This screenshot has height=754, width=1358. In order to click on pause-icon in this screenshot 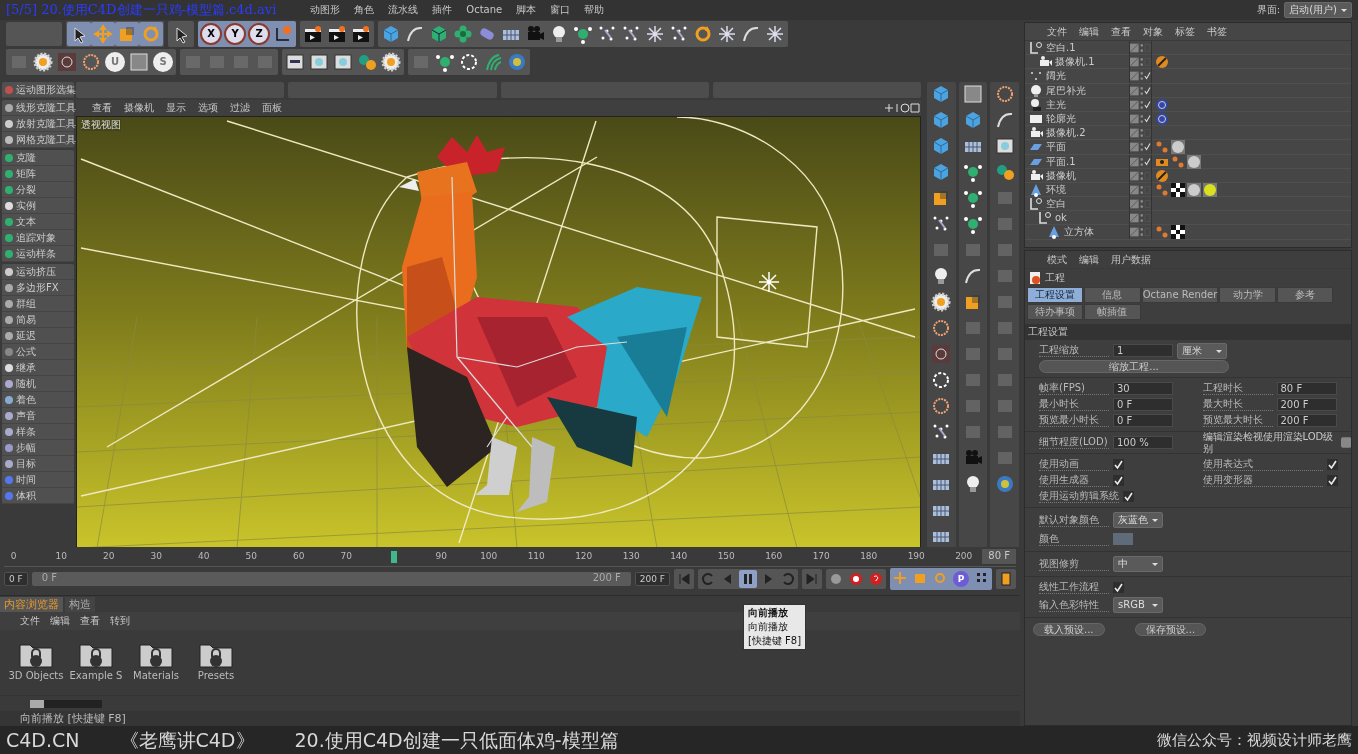, I will do `click(748, 579)`.